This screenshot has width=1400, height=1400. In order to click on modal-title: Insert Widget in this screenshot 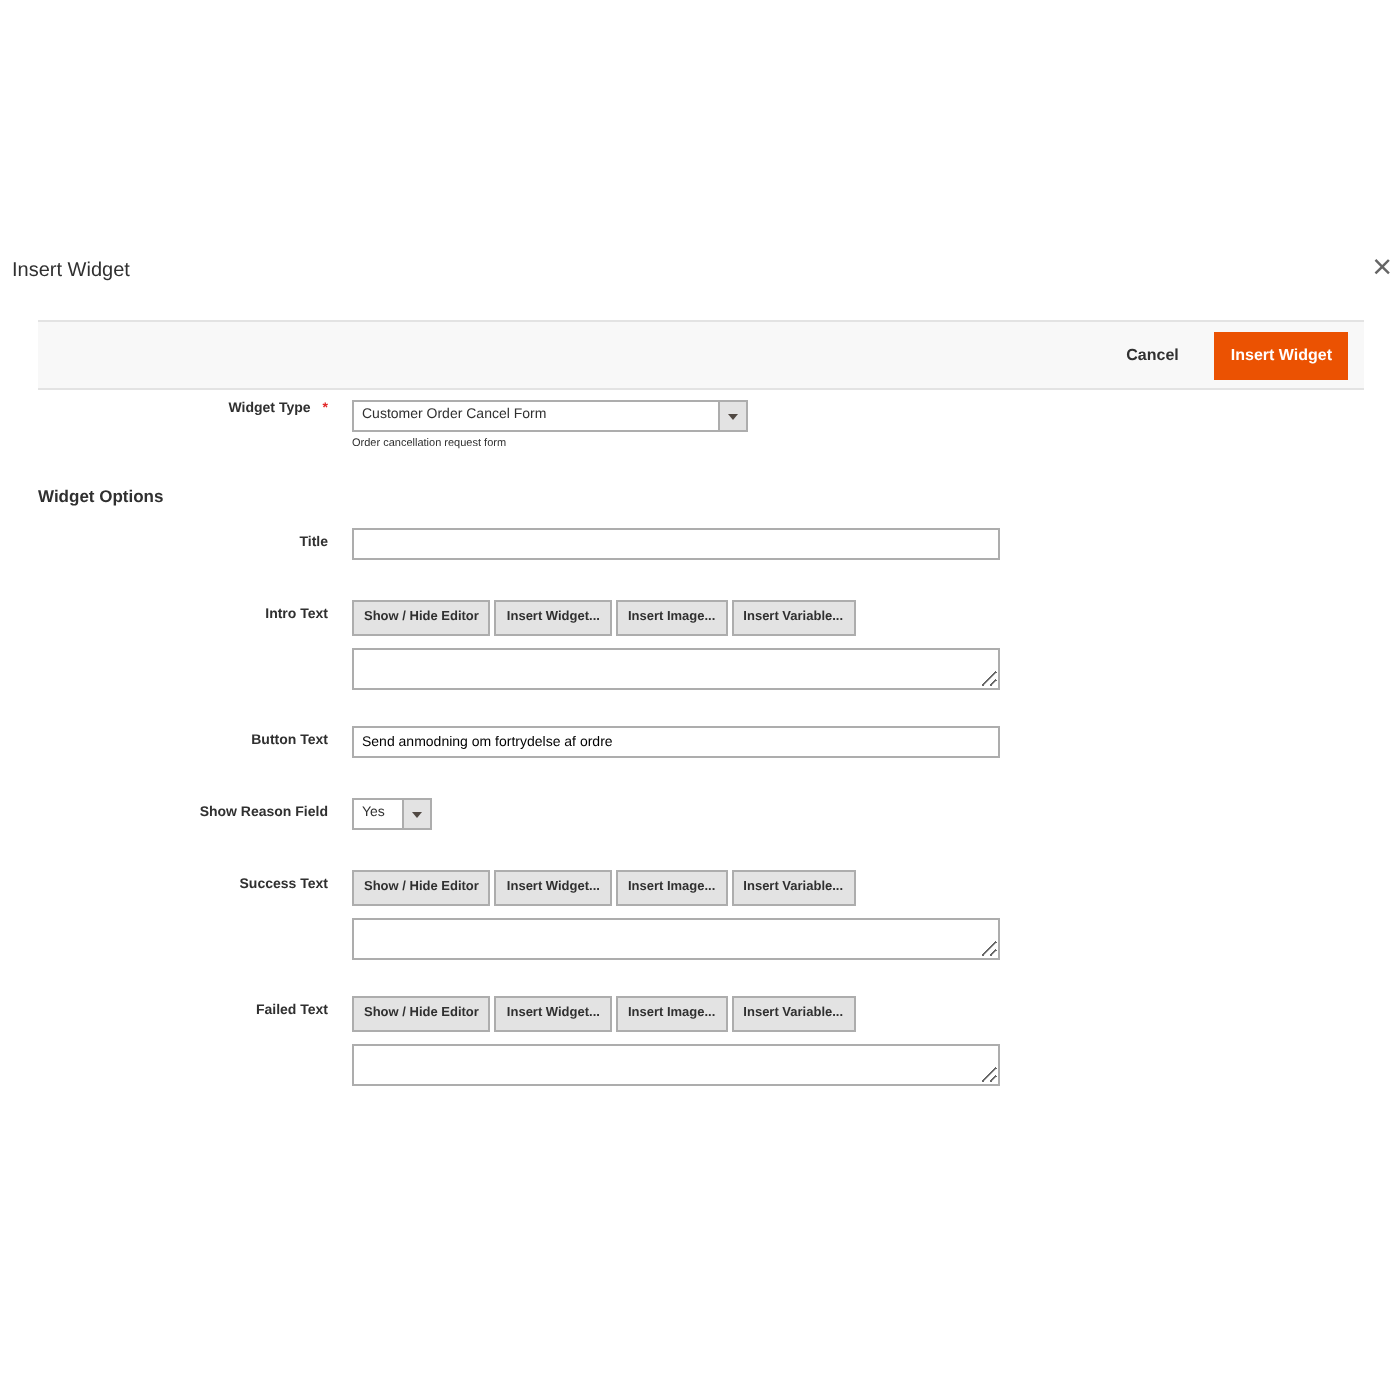, I will do `click(71, 272)`.